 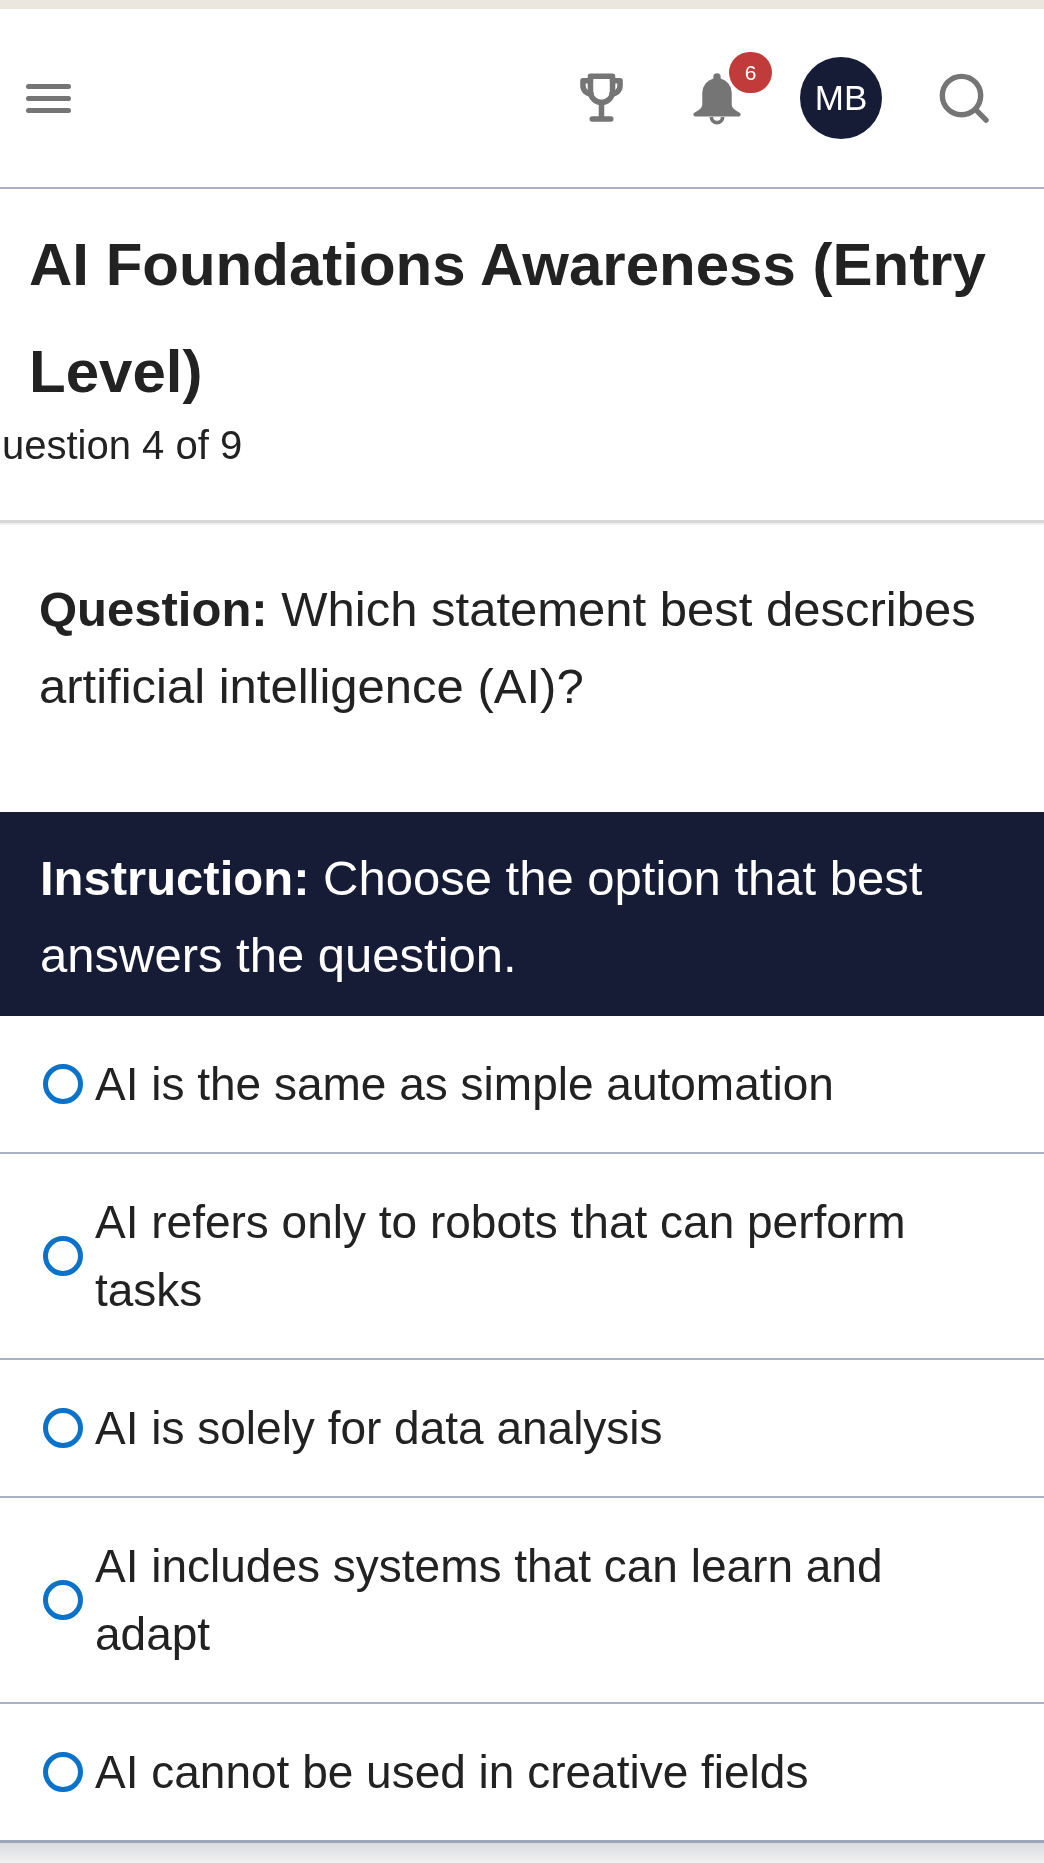 I want to click on notification-badge: 6, so click(x=750, y=72).